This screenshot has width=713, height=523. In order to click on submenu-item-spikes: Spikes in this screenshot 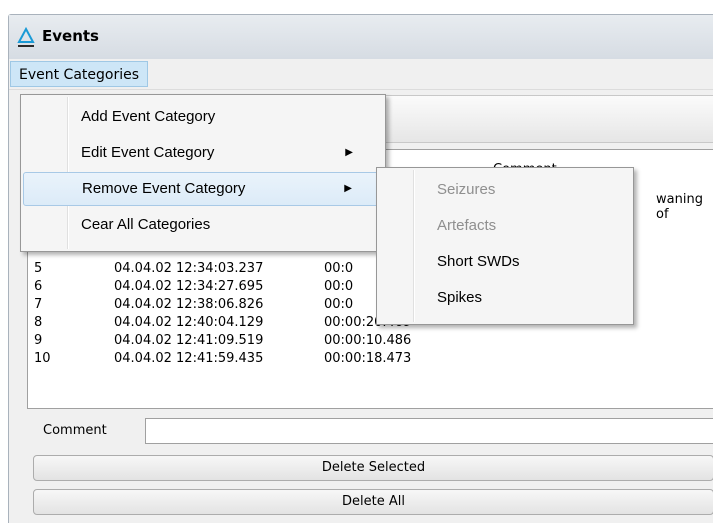, I will do `click(505, 298)`.